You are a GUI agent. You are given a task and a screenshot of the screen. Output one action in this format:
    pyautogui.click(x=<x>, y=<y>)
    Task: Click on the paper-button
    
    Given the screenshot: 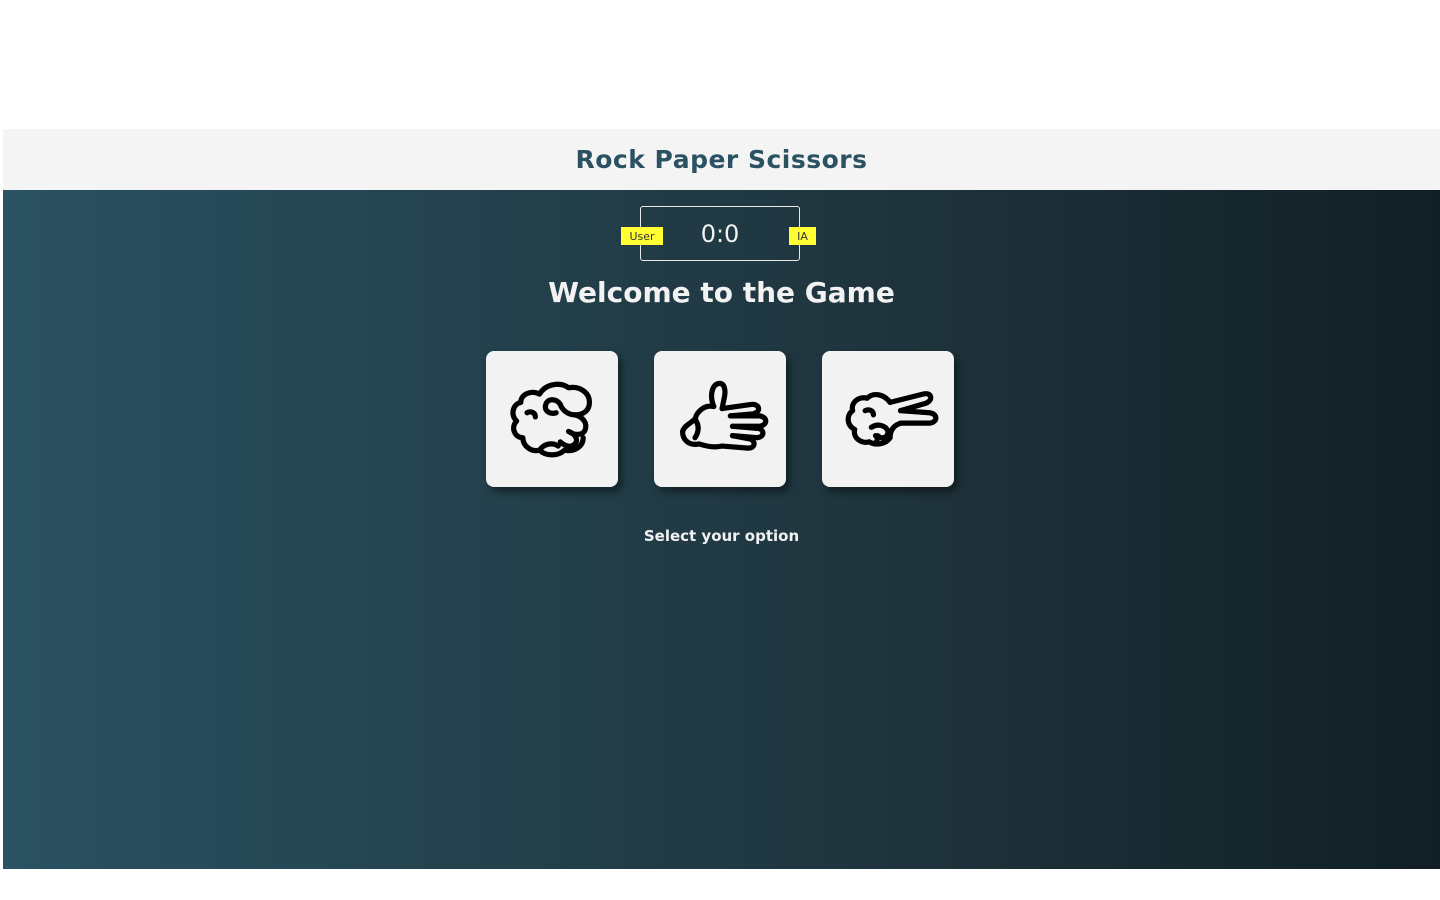 What is the action you would take?
    pyautogui.click(x=720, y=419)
    